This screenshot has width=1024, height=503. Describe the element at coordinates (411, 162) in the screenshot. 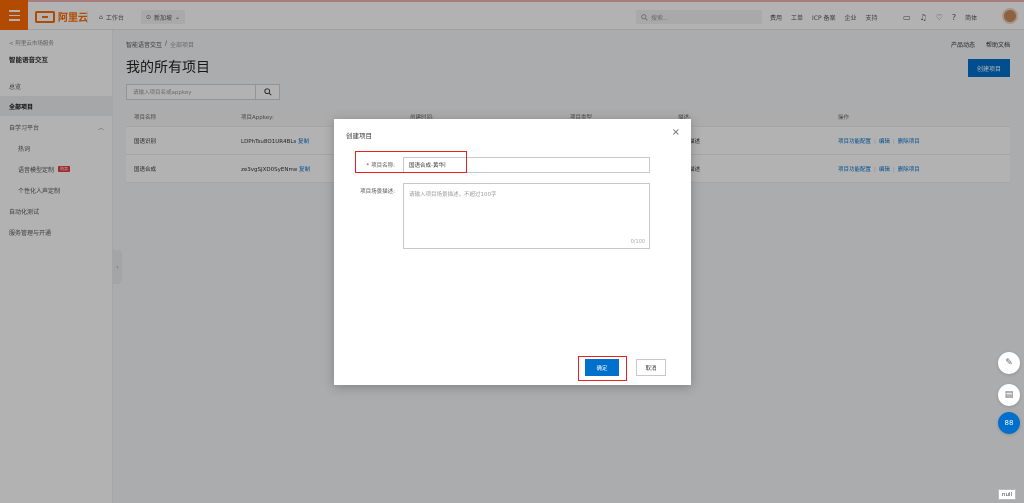

I see `highlight-box-name-field` at that location.